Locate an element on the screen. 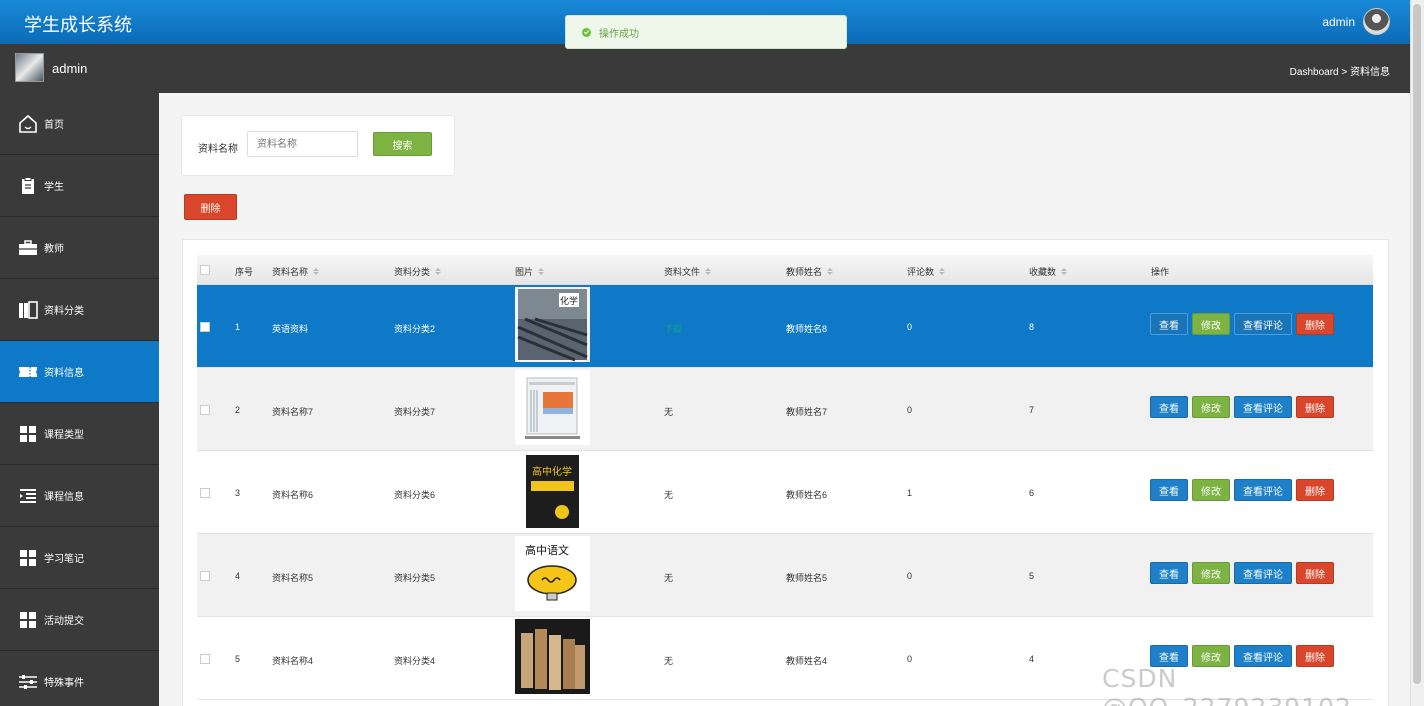 This screenshot has height=706, width=1424. sidebar-item-activity-submit: 活动提交 is located at coordinates (79, 620).